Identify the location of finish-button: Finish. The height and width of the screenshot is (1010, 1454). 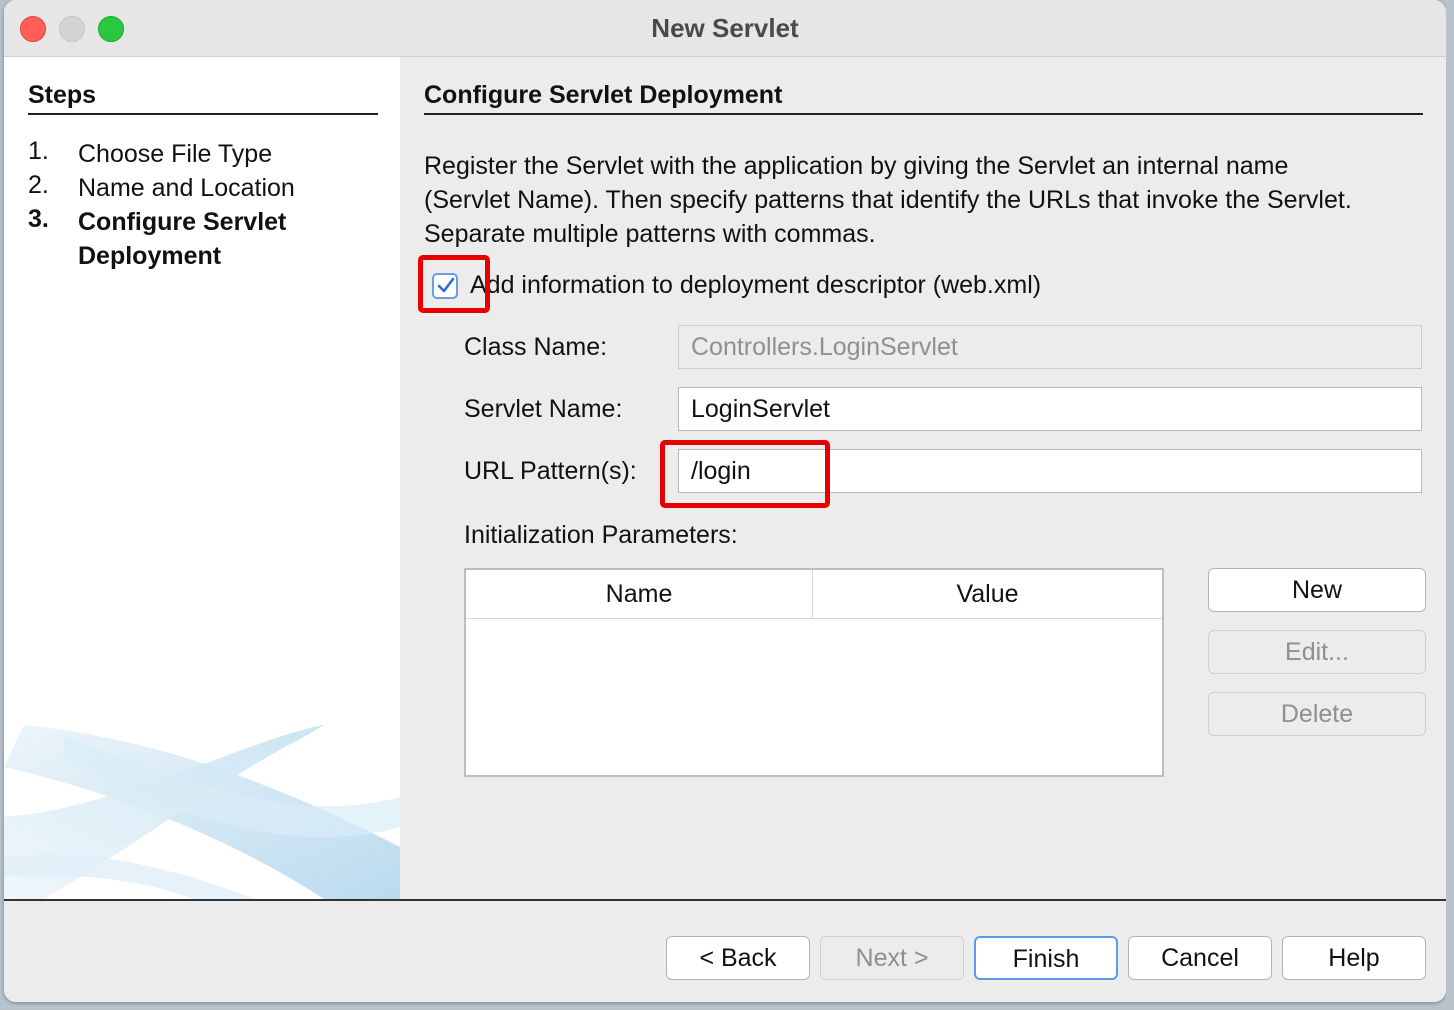
(1046, 958).